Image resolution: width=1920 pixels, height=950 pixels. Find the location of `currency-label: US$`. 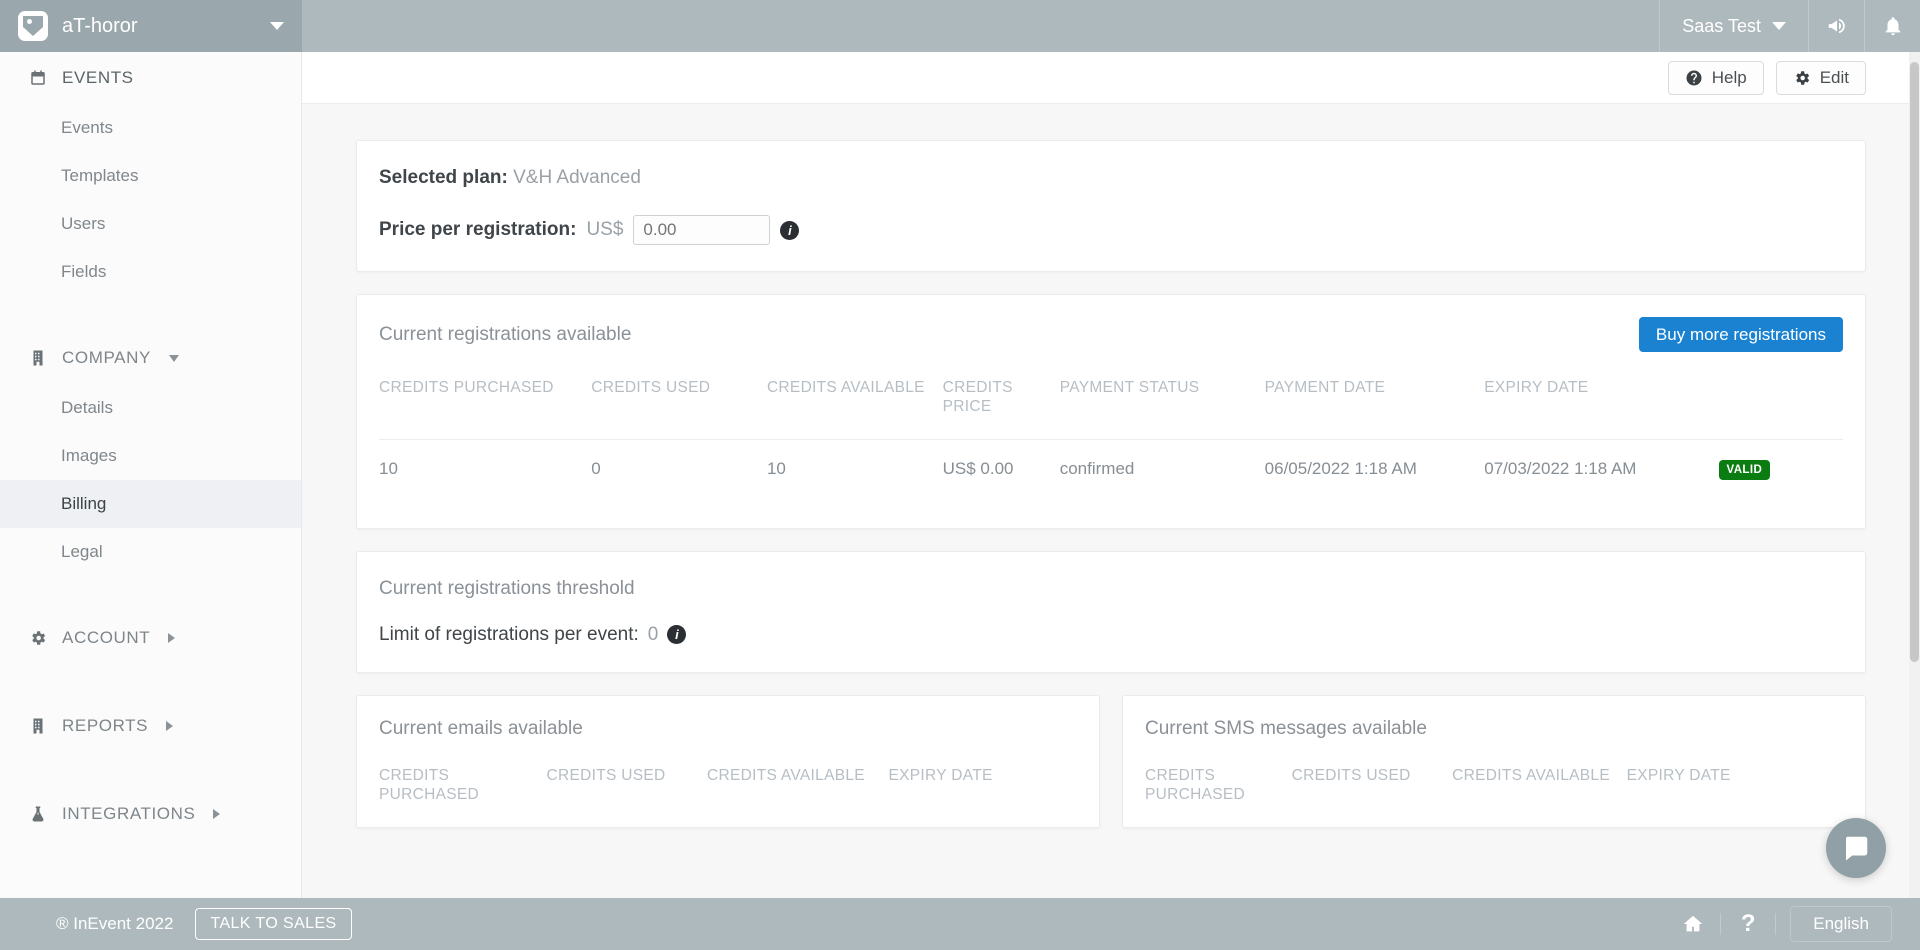

currency-label: US$ is located at coordinates (605, 229).